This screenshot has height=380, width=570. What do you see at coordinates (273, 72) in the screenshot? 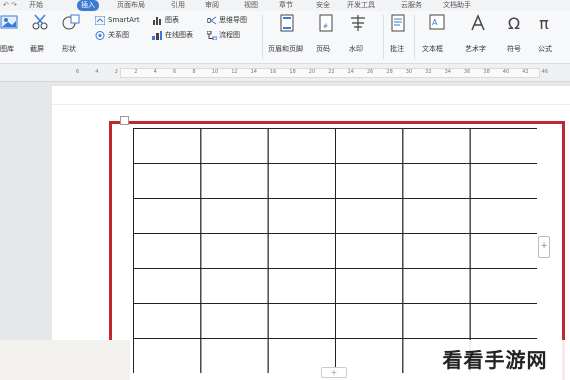
I see `ruler-number: 16` at bounding box center [273, 72].